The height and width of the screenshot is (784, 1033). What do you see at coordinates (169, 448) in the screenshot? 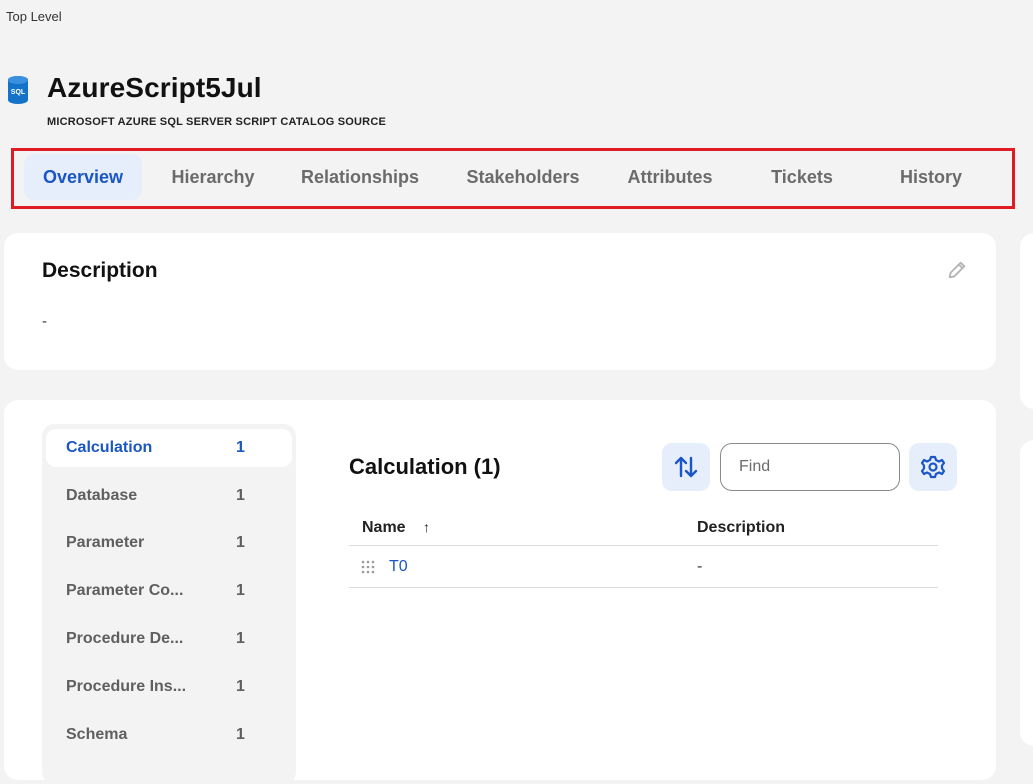
I see `type-item-calculation: Calculation 1` at bounding box center [169, 448].